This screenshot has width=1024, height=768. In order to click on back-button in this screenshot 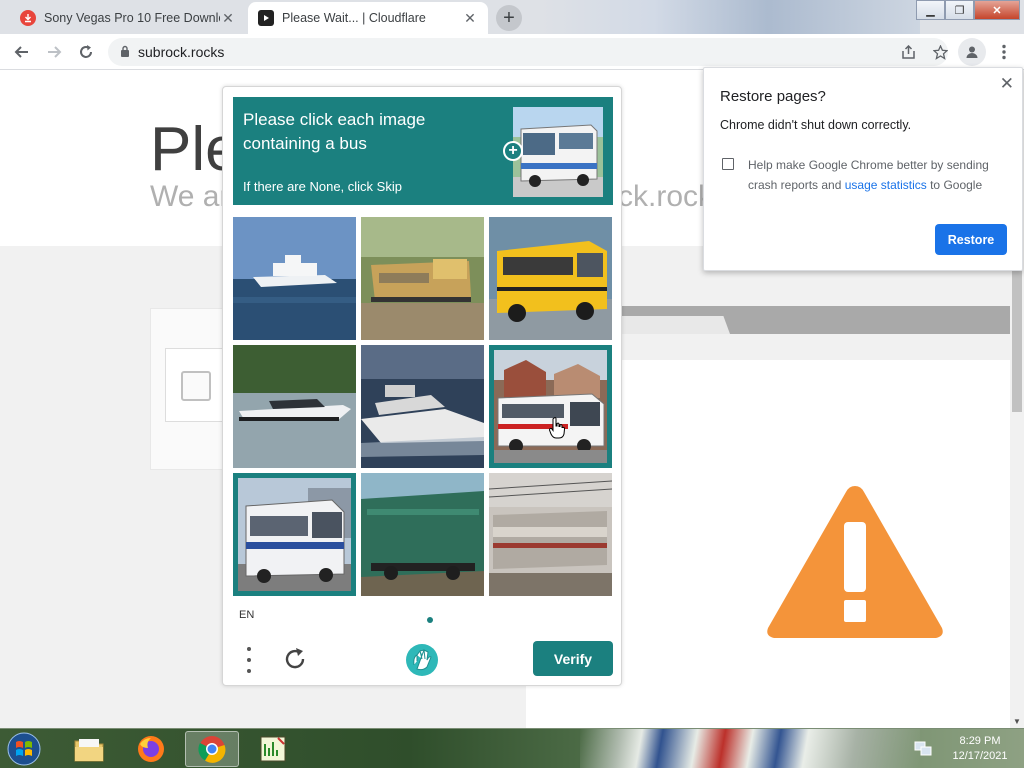, I will do `click(22, 52)`.